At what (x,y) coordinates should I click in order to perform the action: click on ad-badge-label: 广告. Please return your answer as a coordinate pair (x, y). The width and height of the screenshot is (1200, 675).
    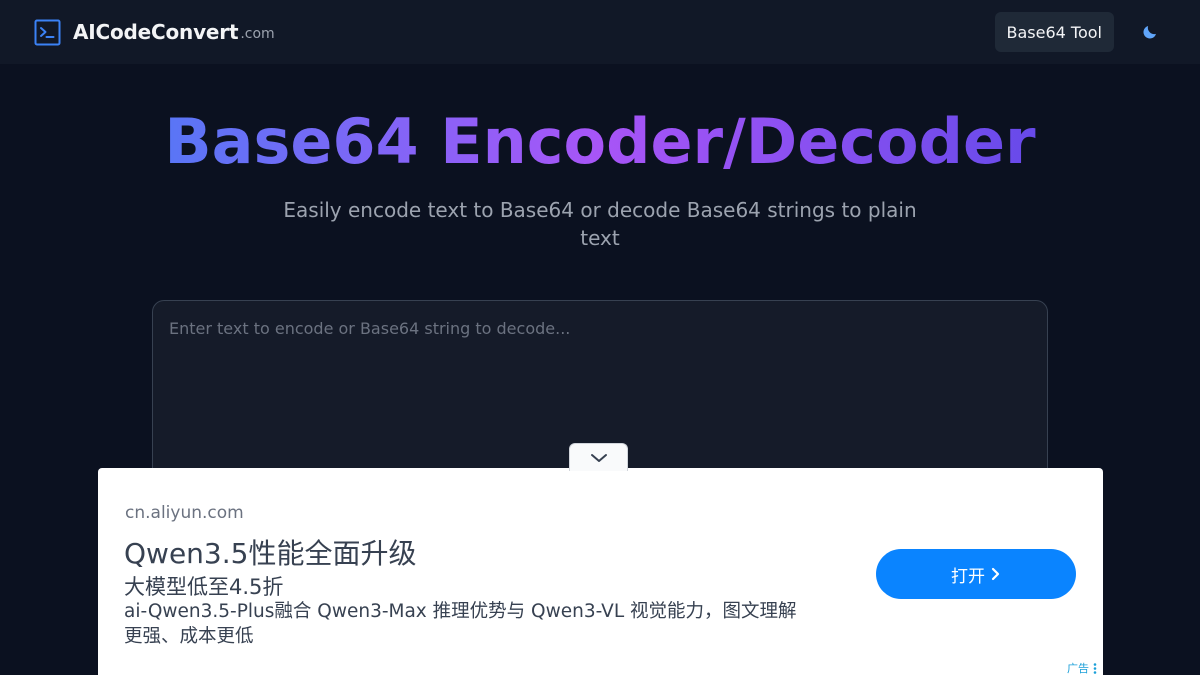
    Looking at the image, I should click on (1078, 668).